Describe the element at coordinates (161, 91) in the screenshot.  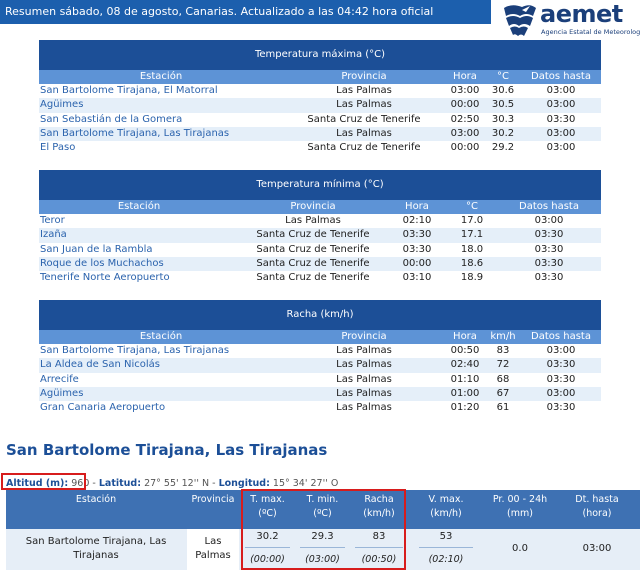
I see `station-link: San Bartolome Tirajana, El Matorral` at that location.